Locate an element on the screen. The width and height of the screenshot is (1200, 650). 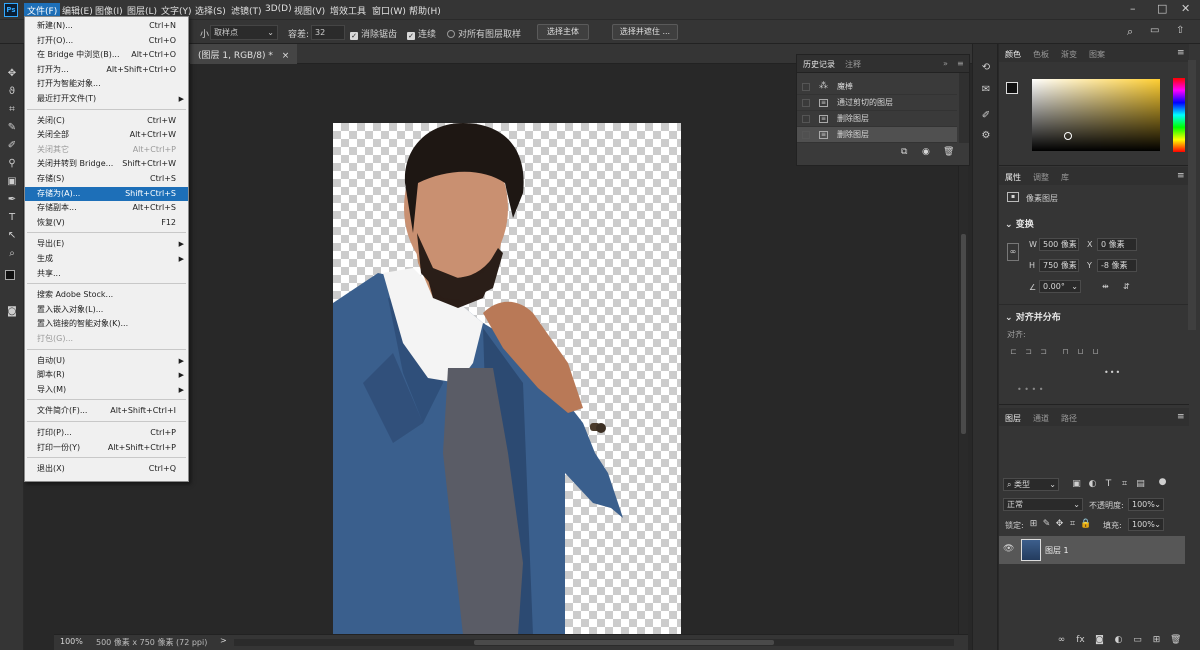
tab-patterns: 图案 is located at coordinates (1097, 54).